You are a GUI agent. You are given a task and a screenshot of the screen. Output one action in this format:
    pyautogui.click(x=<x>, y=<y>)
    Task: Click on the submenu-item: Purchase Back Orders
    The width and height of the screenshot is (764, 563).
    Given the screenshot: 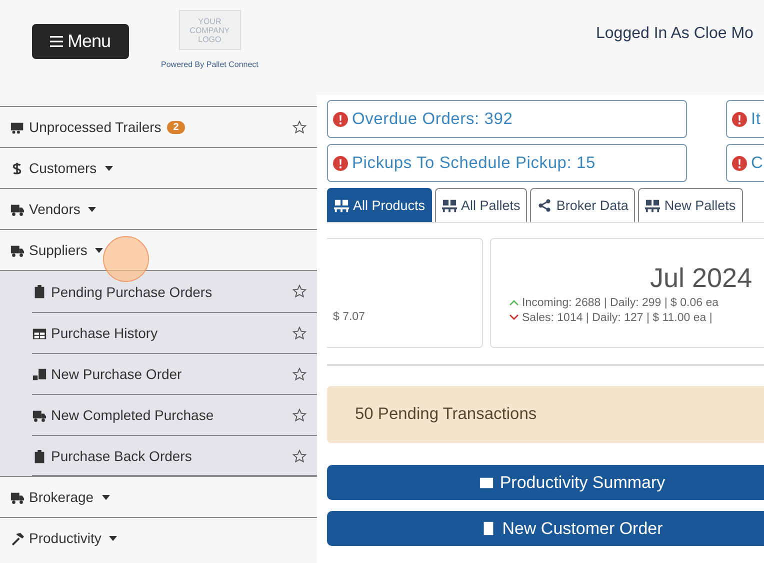 What is the action you would take?
    pyautogui.click(x=174, y=455)
    